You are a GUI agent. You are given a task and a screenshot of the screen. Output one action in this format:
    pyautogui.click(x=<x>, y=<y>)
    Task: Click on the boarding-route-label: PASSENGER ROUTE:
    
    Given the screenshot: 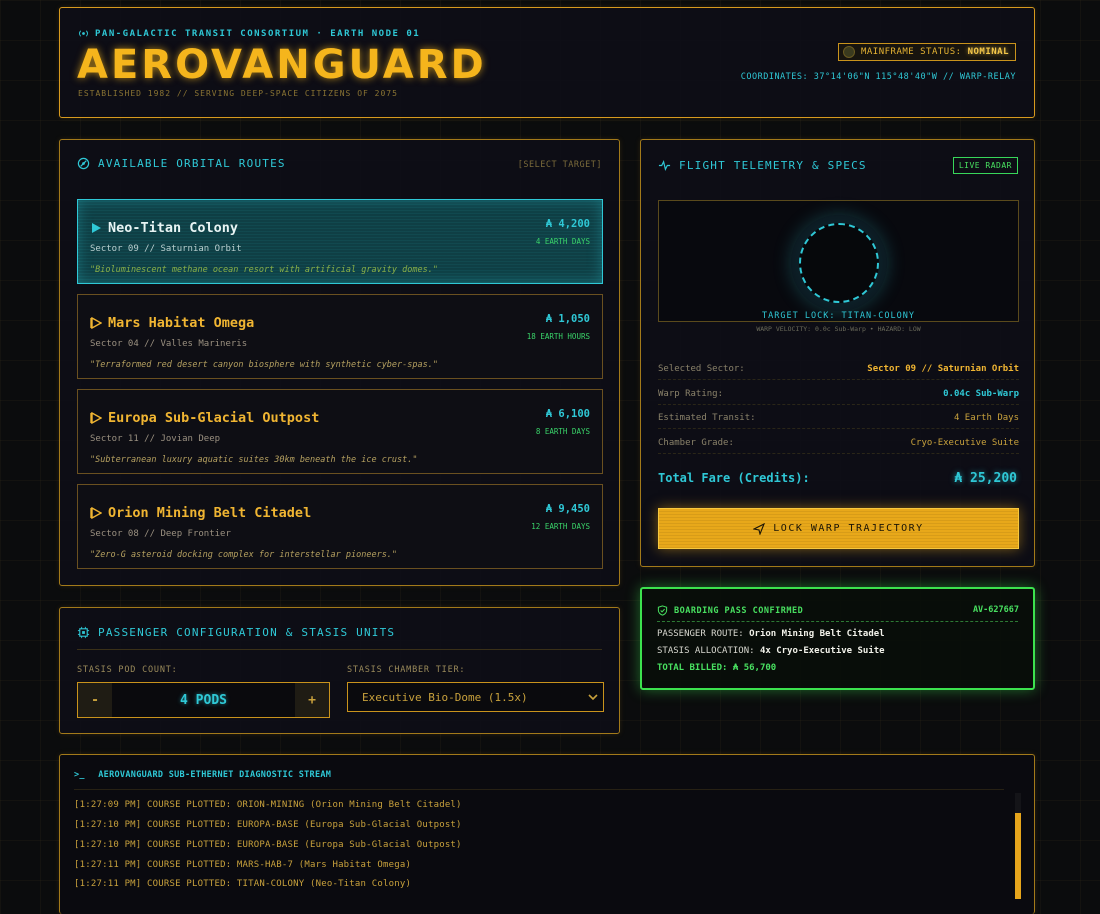 What is the action you would take?
    pyautogui.click(x=700, y=634)
    